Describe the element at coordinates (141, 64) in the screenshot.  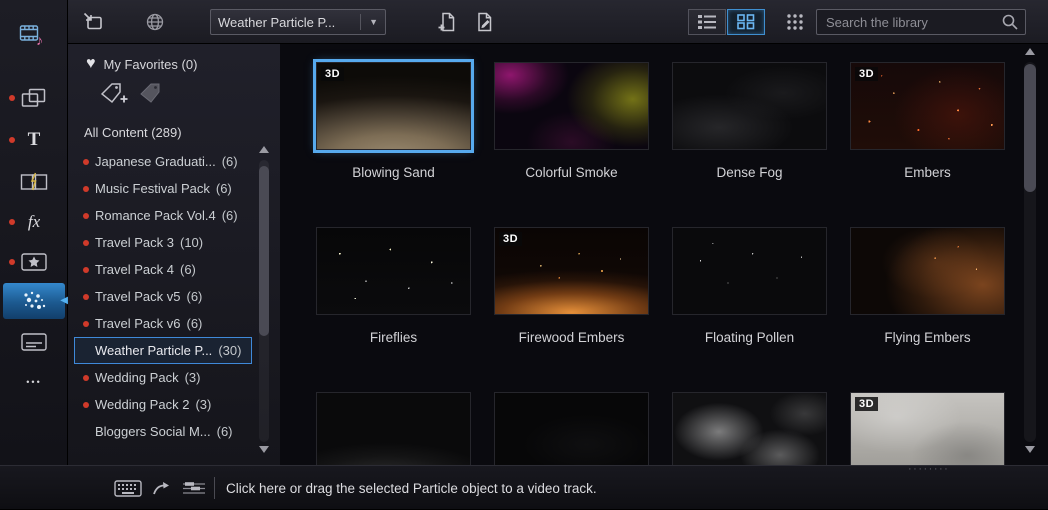
I see `my-favorites-item: ♥ My Favorites (0)` at that location.